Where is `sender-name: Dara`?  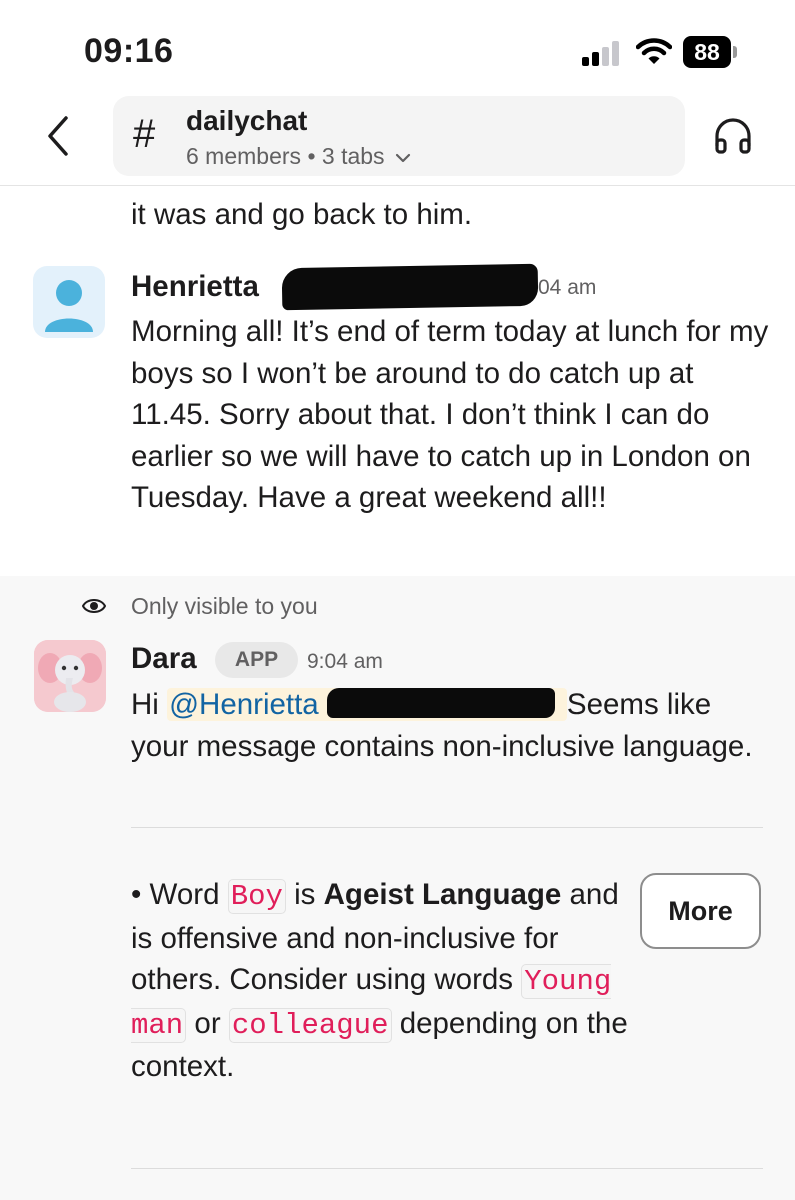
sender-name: Dara is located at coordinates (164, 659).